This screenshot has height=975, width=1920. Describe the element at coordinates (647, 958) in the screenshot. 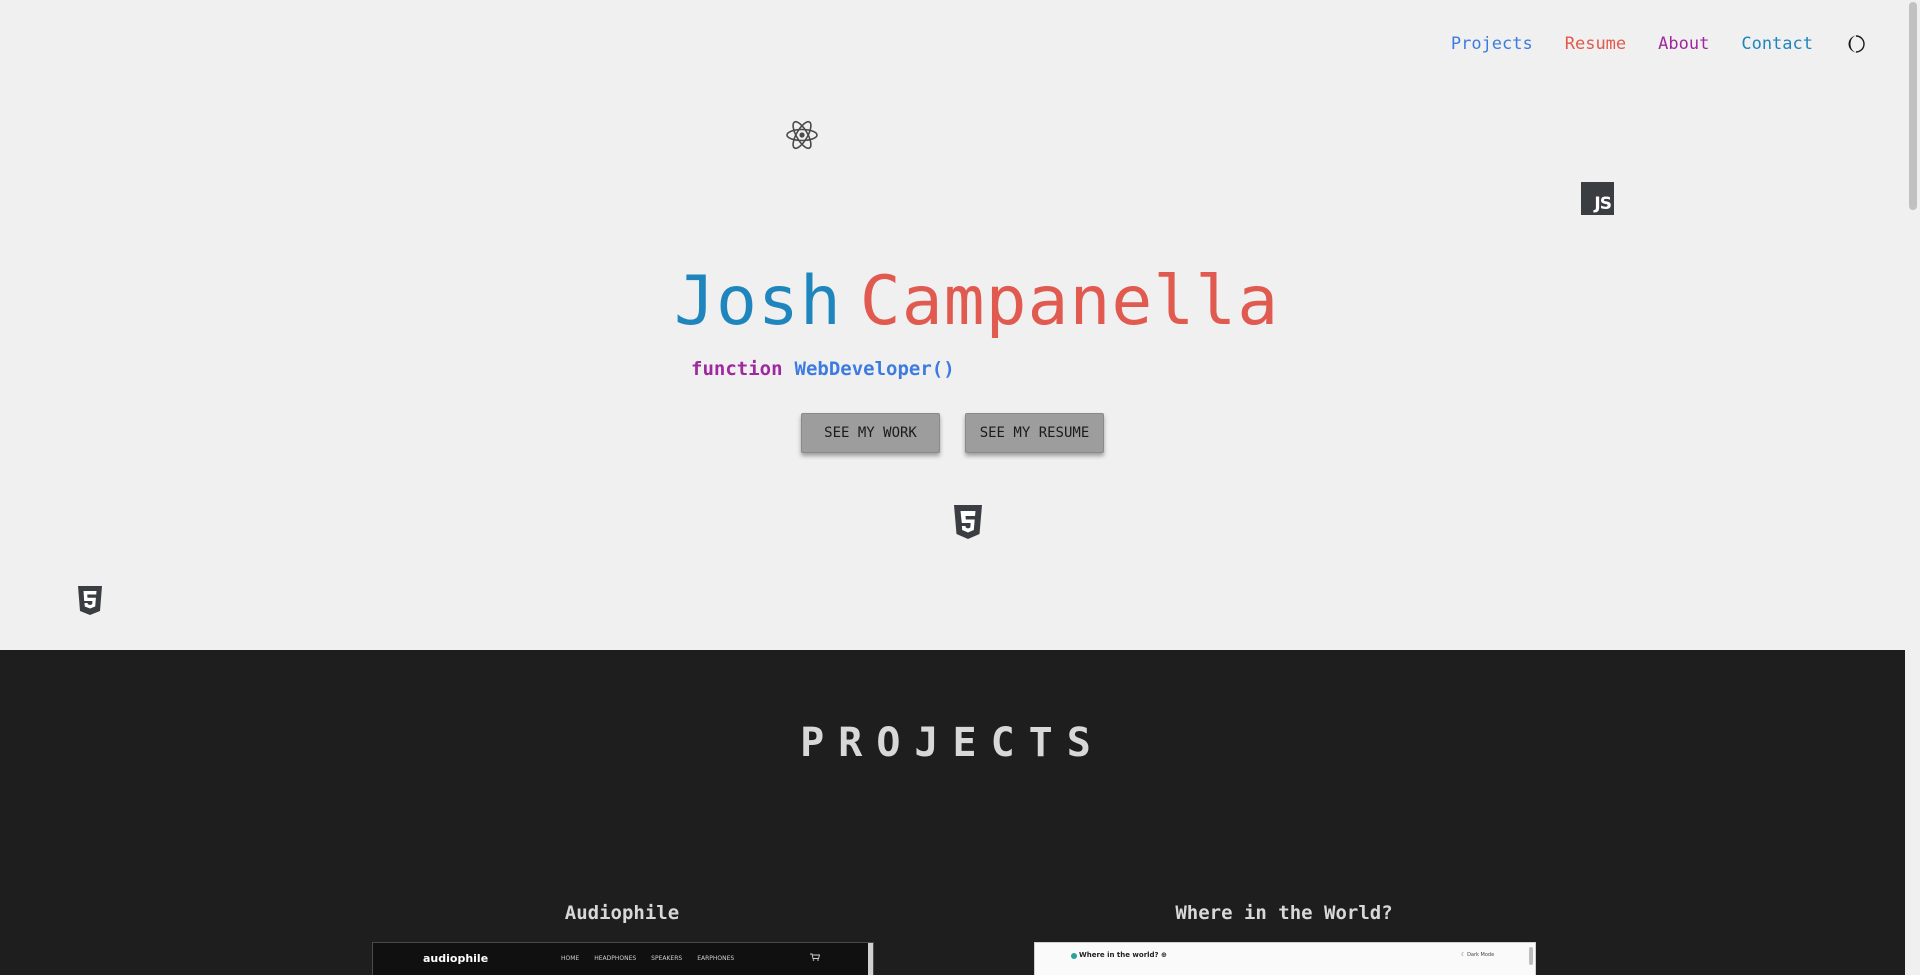

I see `preview-nav: HOME HEADPHONES SPEAKERS EARPHONES` at that location.